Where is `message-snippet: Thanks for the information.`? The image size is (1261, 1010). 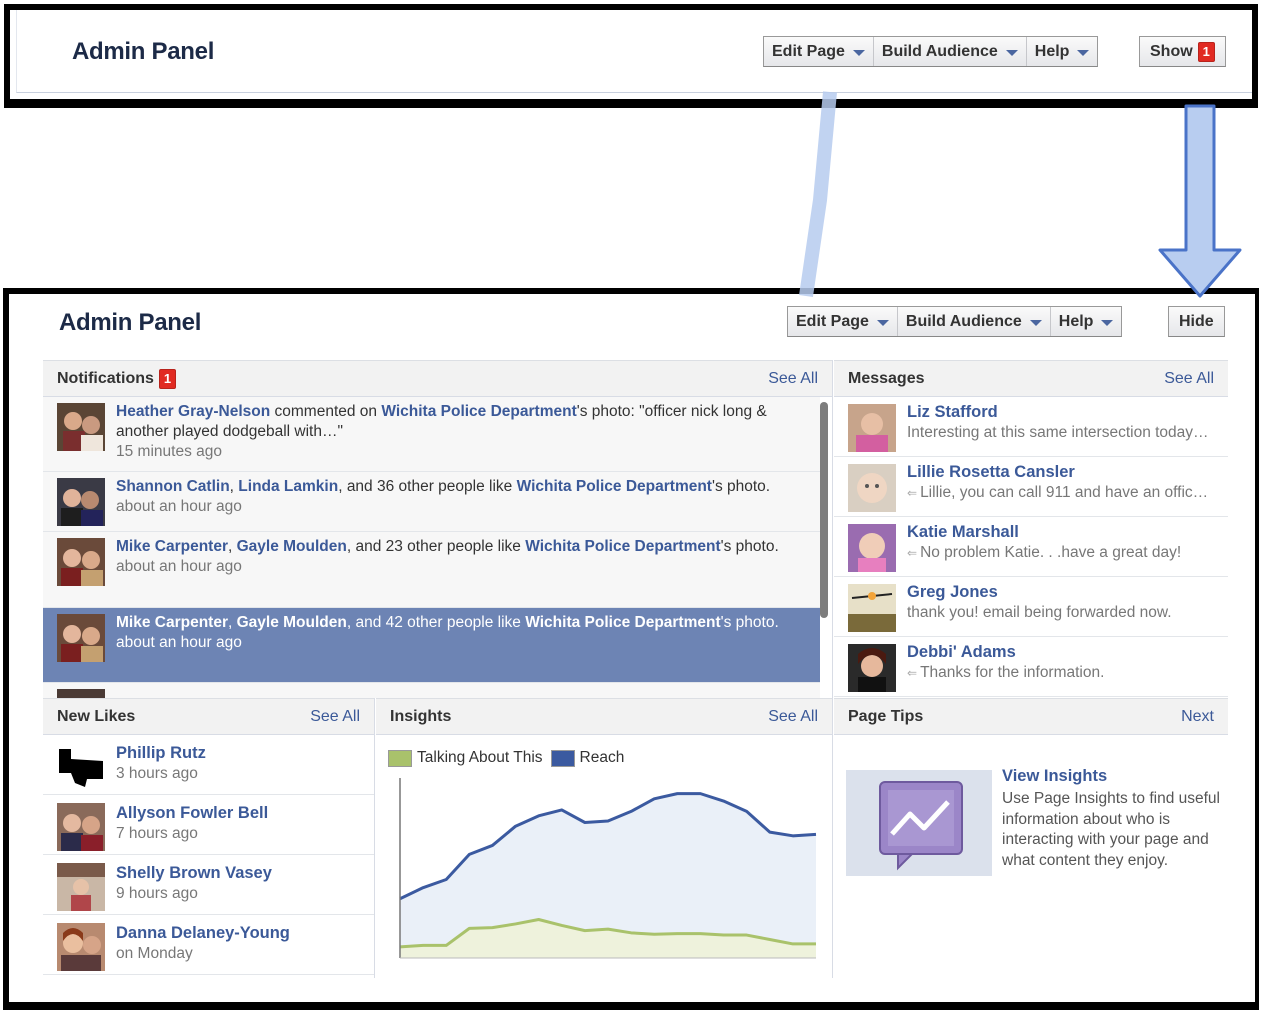
message-snippet: Thanks for the information. is located at coordinates (1012, 672).